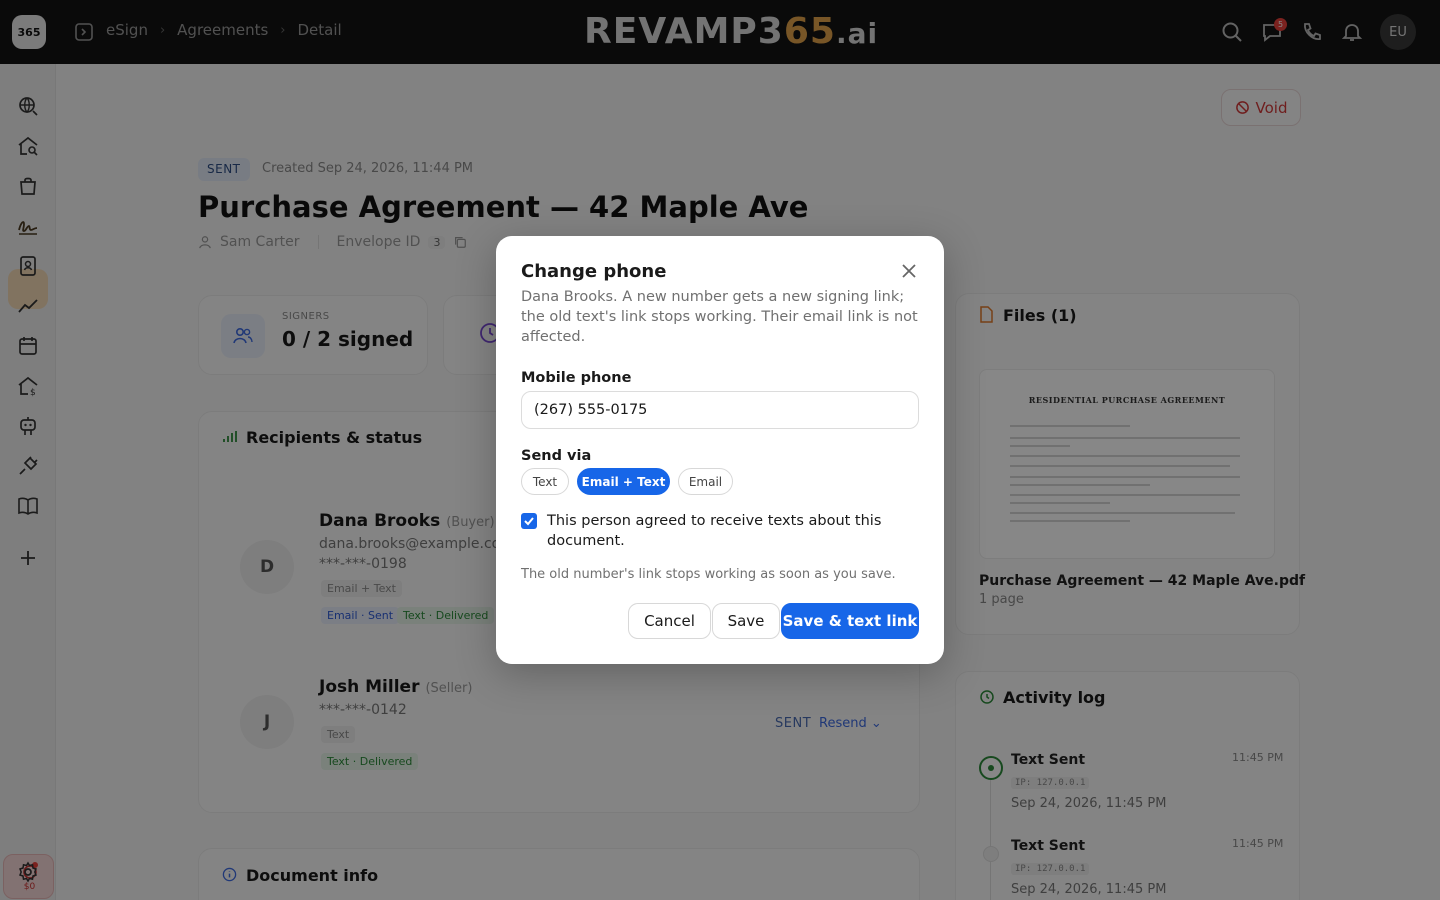 The width and height of the screenshot is (1440, 900). I want to click on check-icon, so click(529, 521).